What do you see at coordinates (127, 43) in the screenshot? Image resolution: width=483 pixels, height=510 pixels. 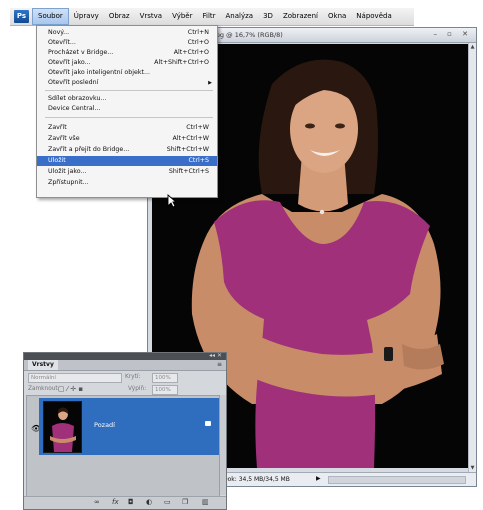 I see `menu-item-open: Otevřít... Ctrl+O` at bounding box center [127, 43].